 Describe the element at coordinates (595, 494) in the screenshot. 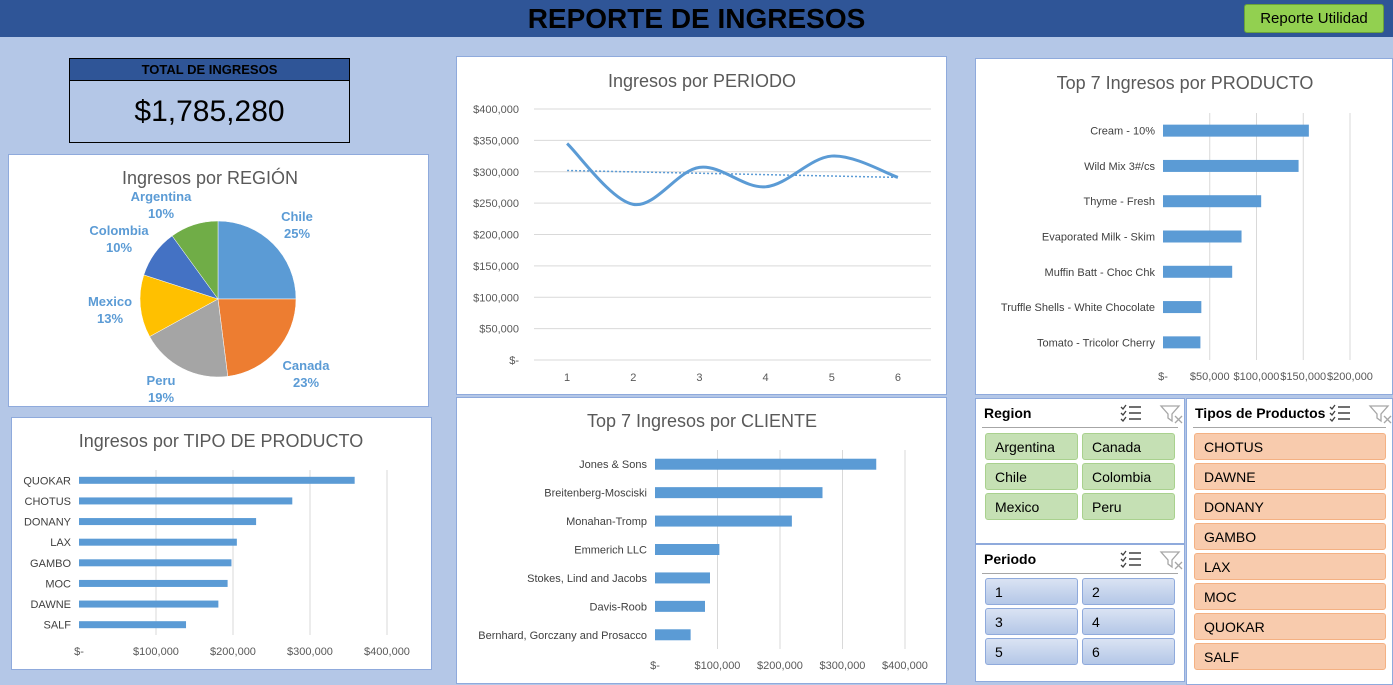

I see `category-label: Breitenberg-Mosciski` at that location.